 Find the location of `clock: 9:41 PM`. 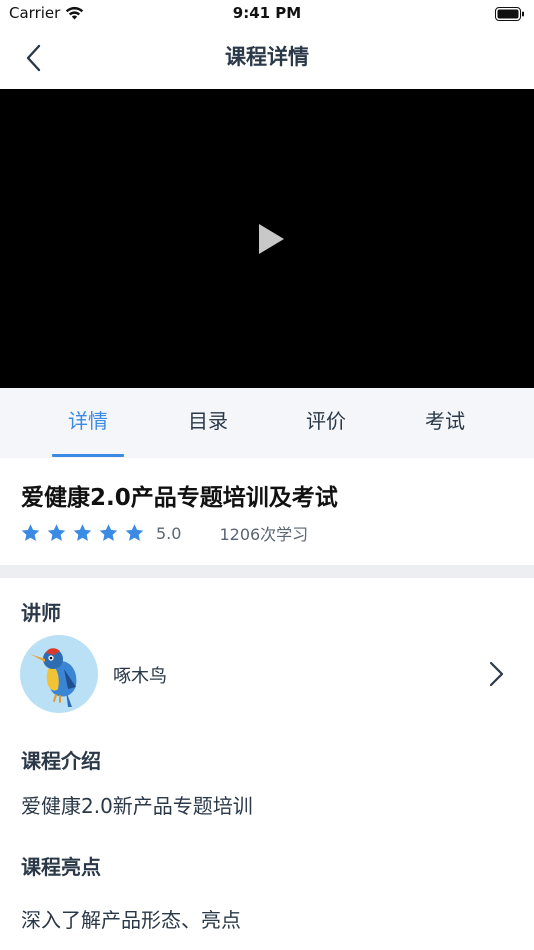

clock: 9:41 PM is located at coordinates (267, 13).